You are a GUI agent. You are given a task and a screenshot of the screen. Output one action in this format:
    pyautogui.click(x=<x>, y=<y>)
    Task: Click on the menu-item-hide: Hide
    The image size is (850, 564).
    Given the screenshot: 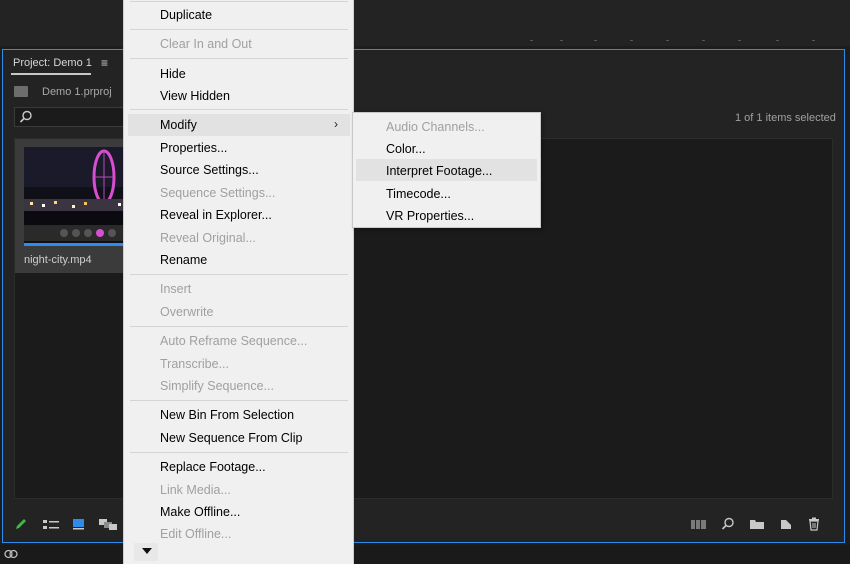 What is the action you would take?
    pyautogui.click(x=173, y=74)
    